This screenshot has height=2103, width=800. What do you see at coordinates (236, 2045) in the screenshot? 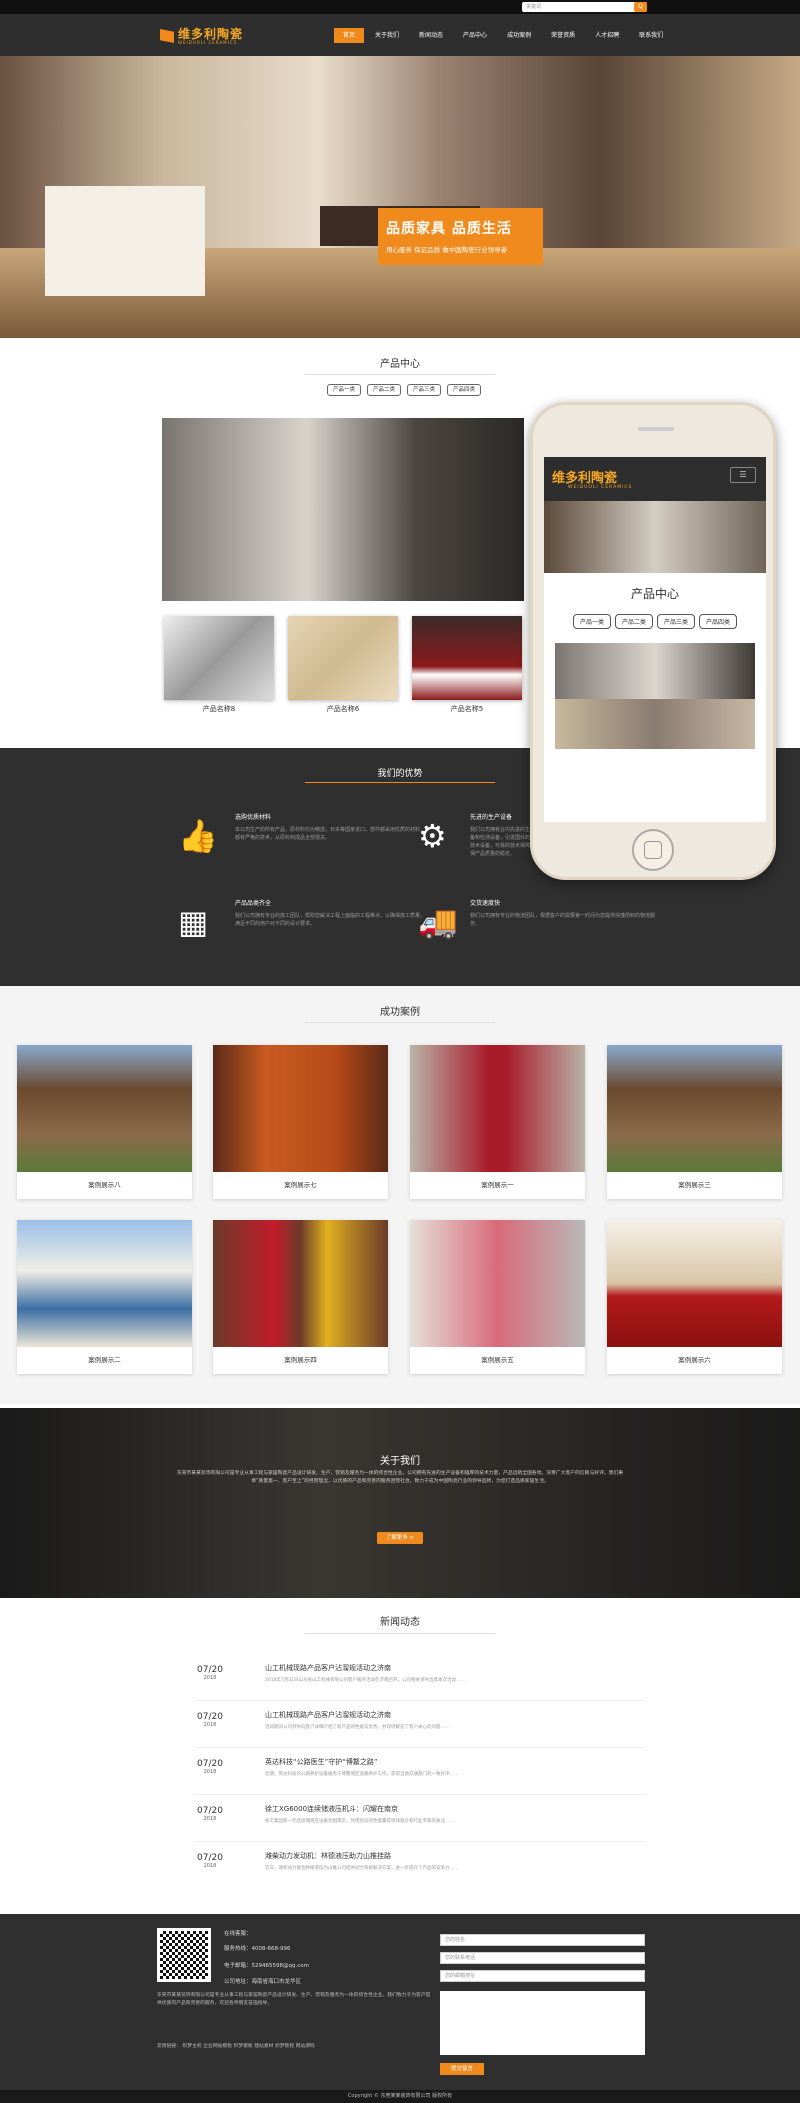
I see `footer-friend-links: 友情链接： 织梦主机 企业网站模板 织梦模板 建站素材 织梦教程 网站源码` at bounding box center [236, 2045].